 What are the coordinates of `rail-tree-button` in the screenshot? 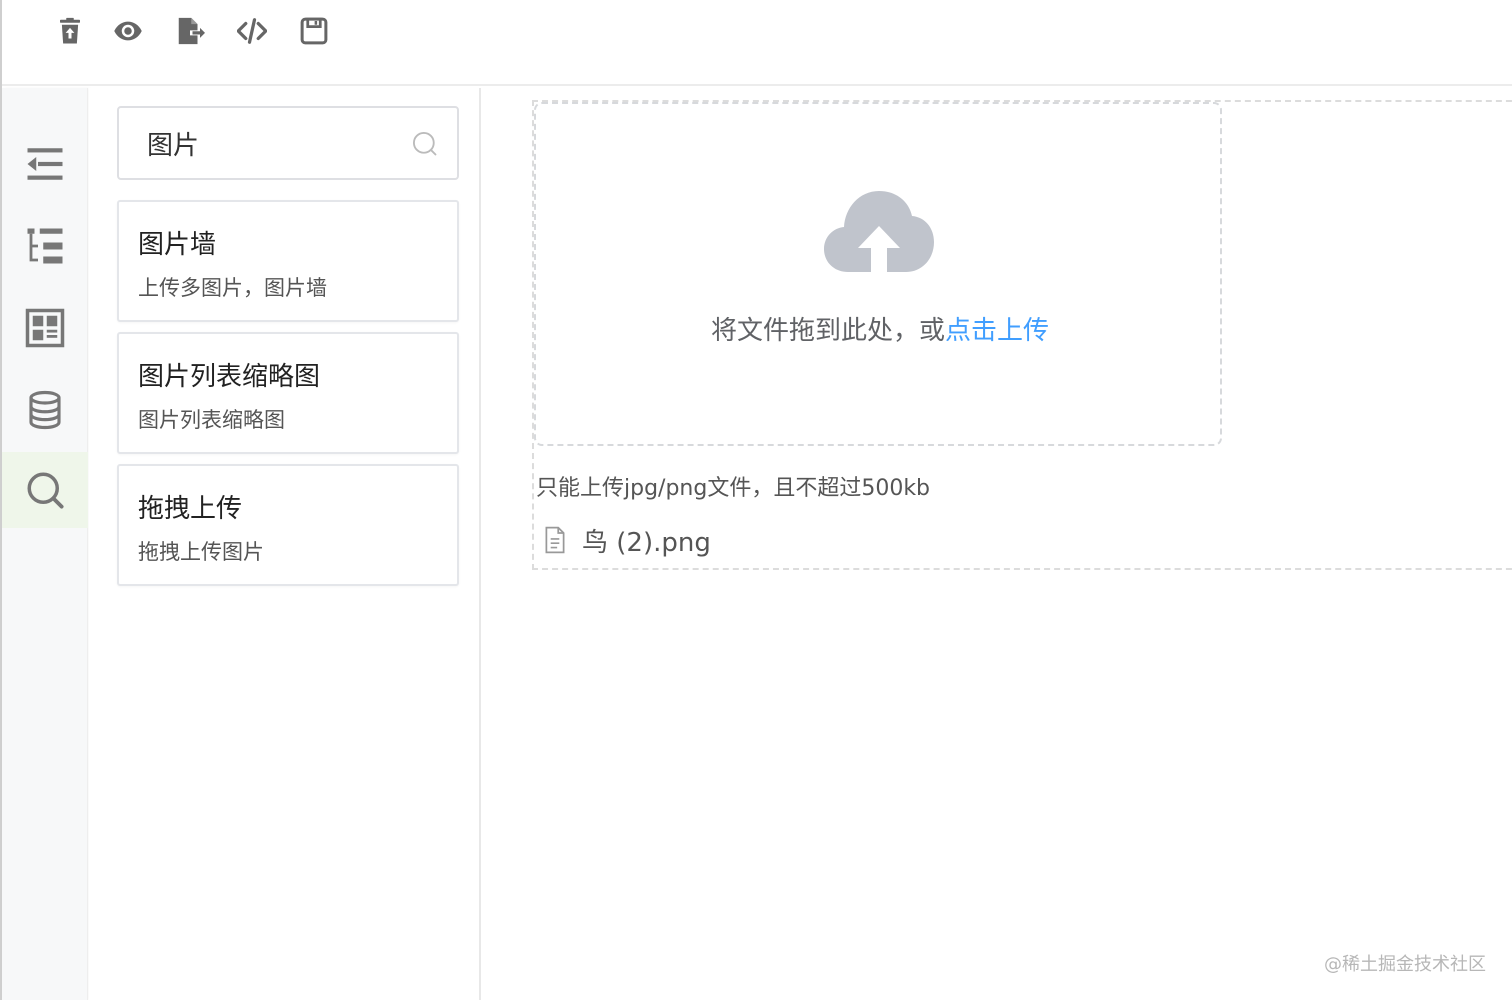 It's located at (45, 246).